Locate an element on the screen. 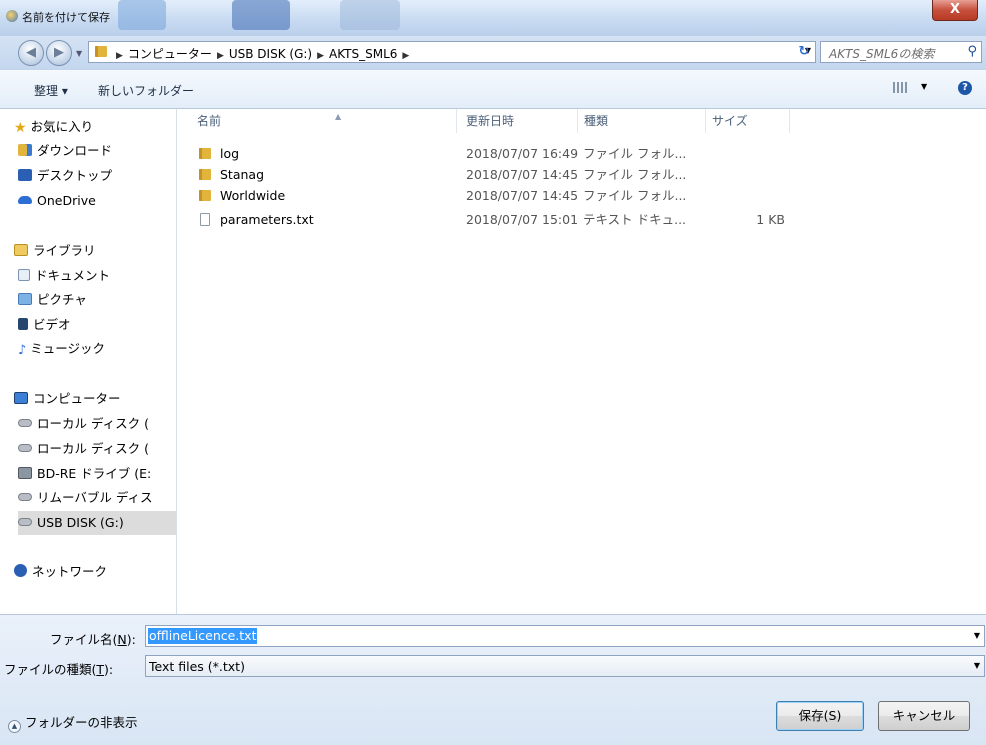 The image size is (986, 745). usb-disk-icon is located at coordinates (25, 522).